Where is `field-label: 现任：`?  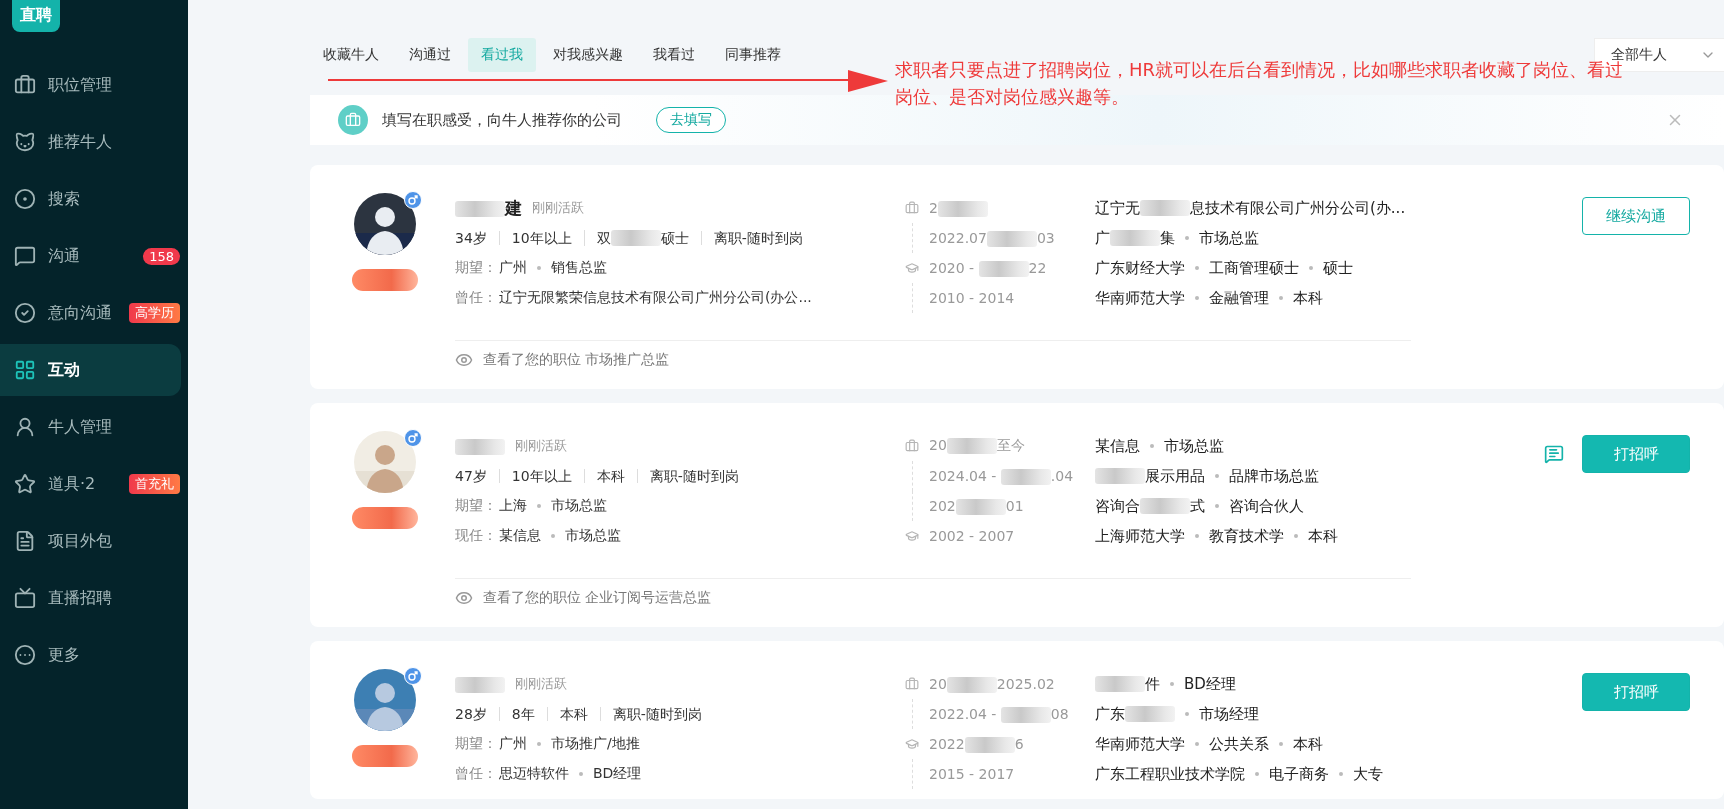 field-label: 现任： is located at coordinates (476, 536).